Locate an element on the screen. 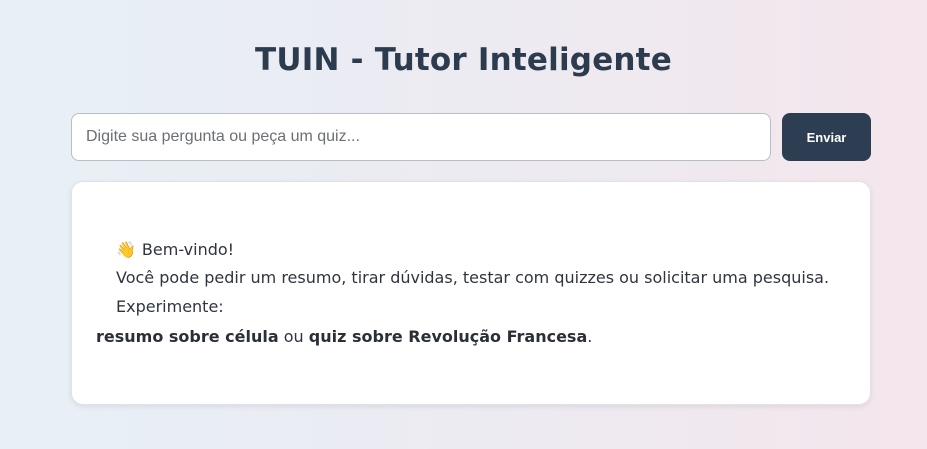 This screenshot has height=449, width=927. question-form: Enviar is located at coordinates (471, 137).